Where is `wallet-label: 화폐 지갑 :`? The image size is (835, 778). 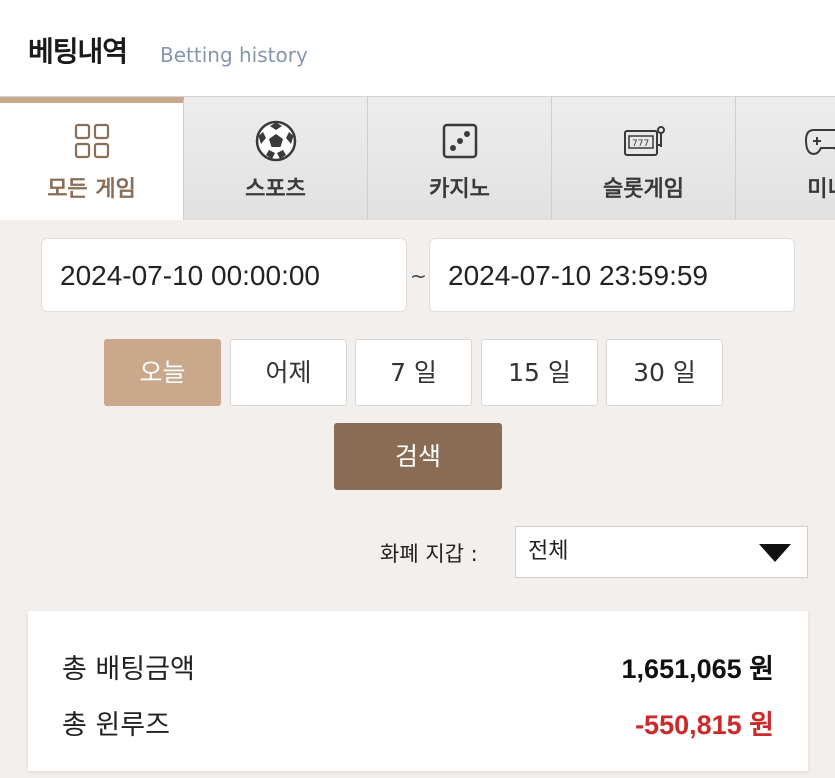 wallet-label: 화폐 지갑 : is located at coordinates (429, 554).